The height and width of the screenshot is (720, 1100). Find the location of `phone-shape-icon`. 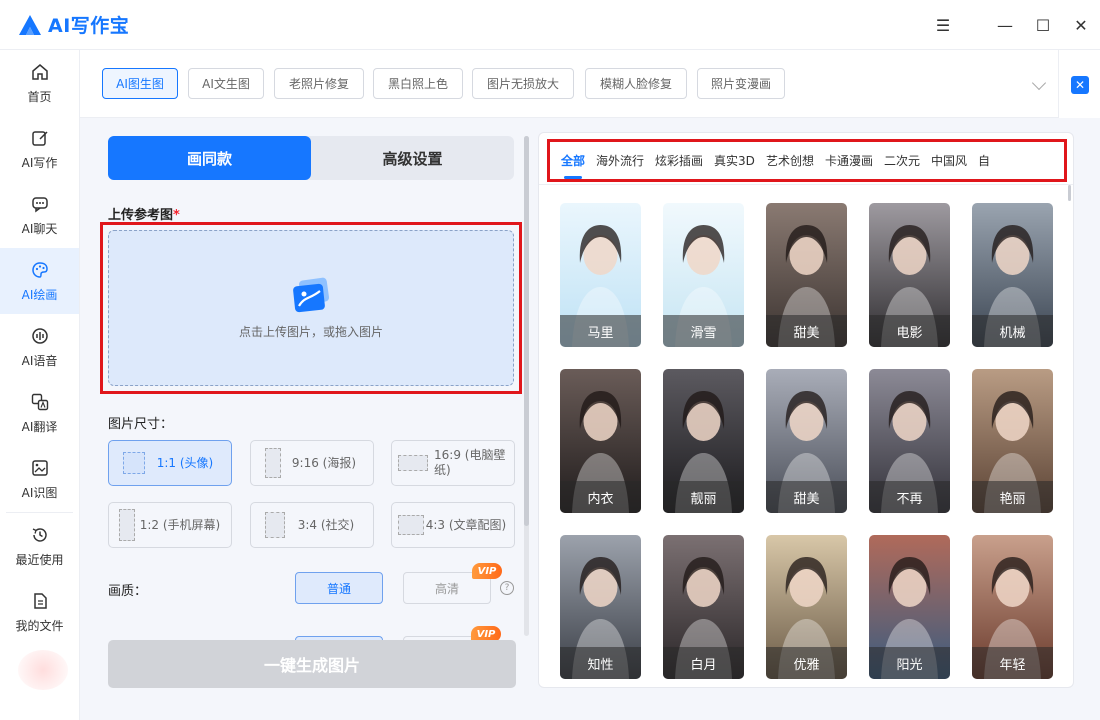

phone-shape-icon is located at coordinates (127, 525).